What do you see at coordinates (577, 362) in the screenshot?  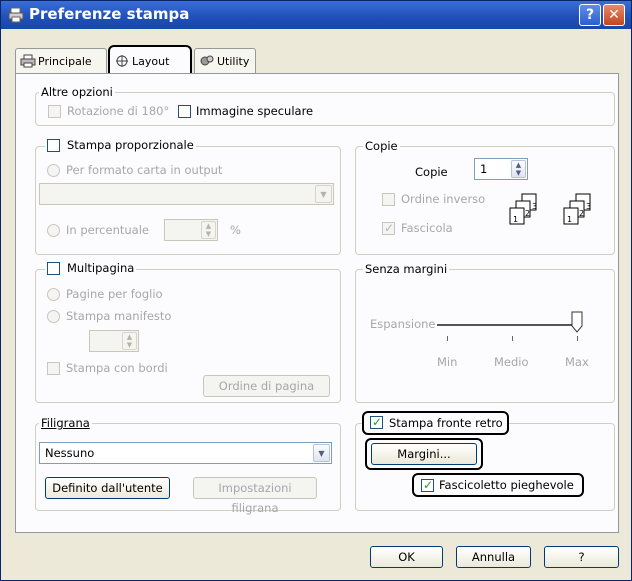 I see `max-label: Max` at bounding box center [577, 362].